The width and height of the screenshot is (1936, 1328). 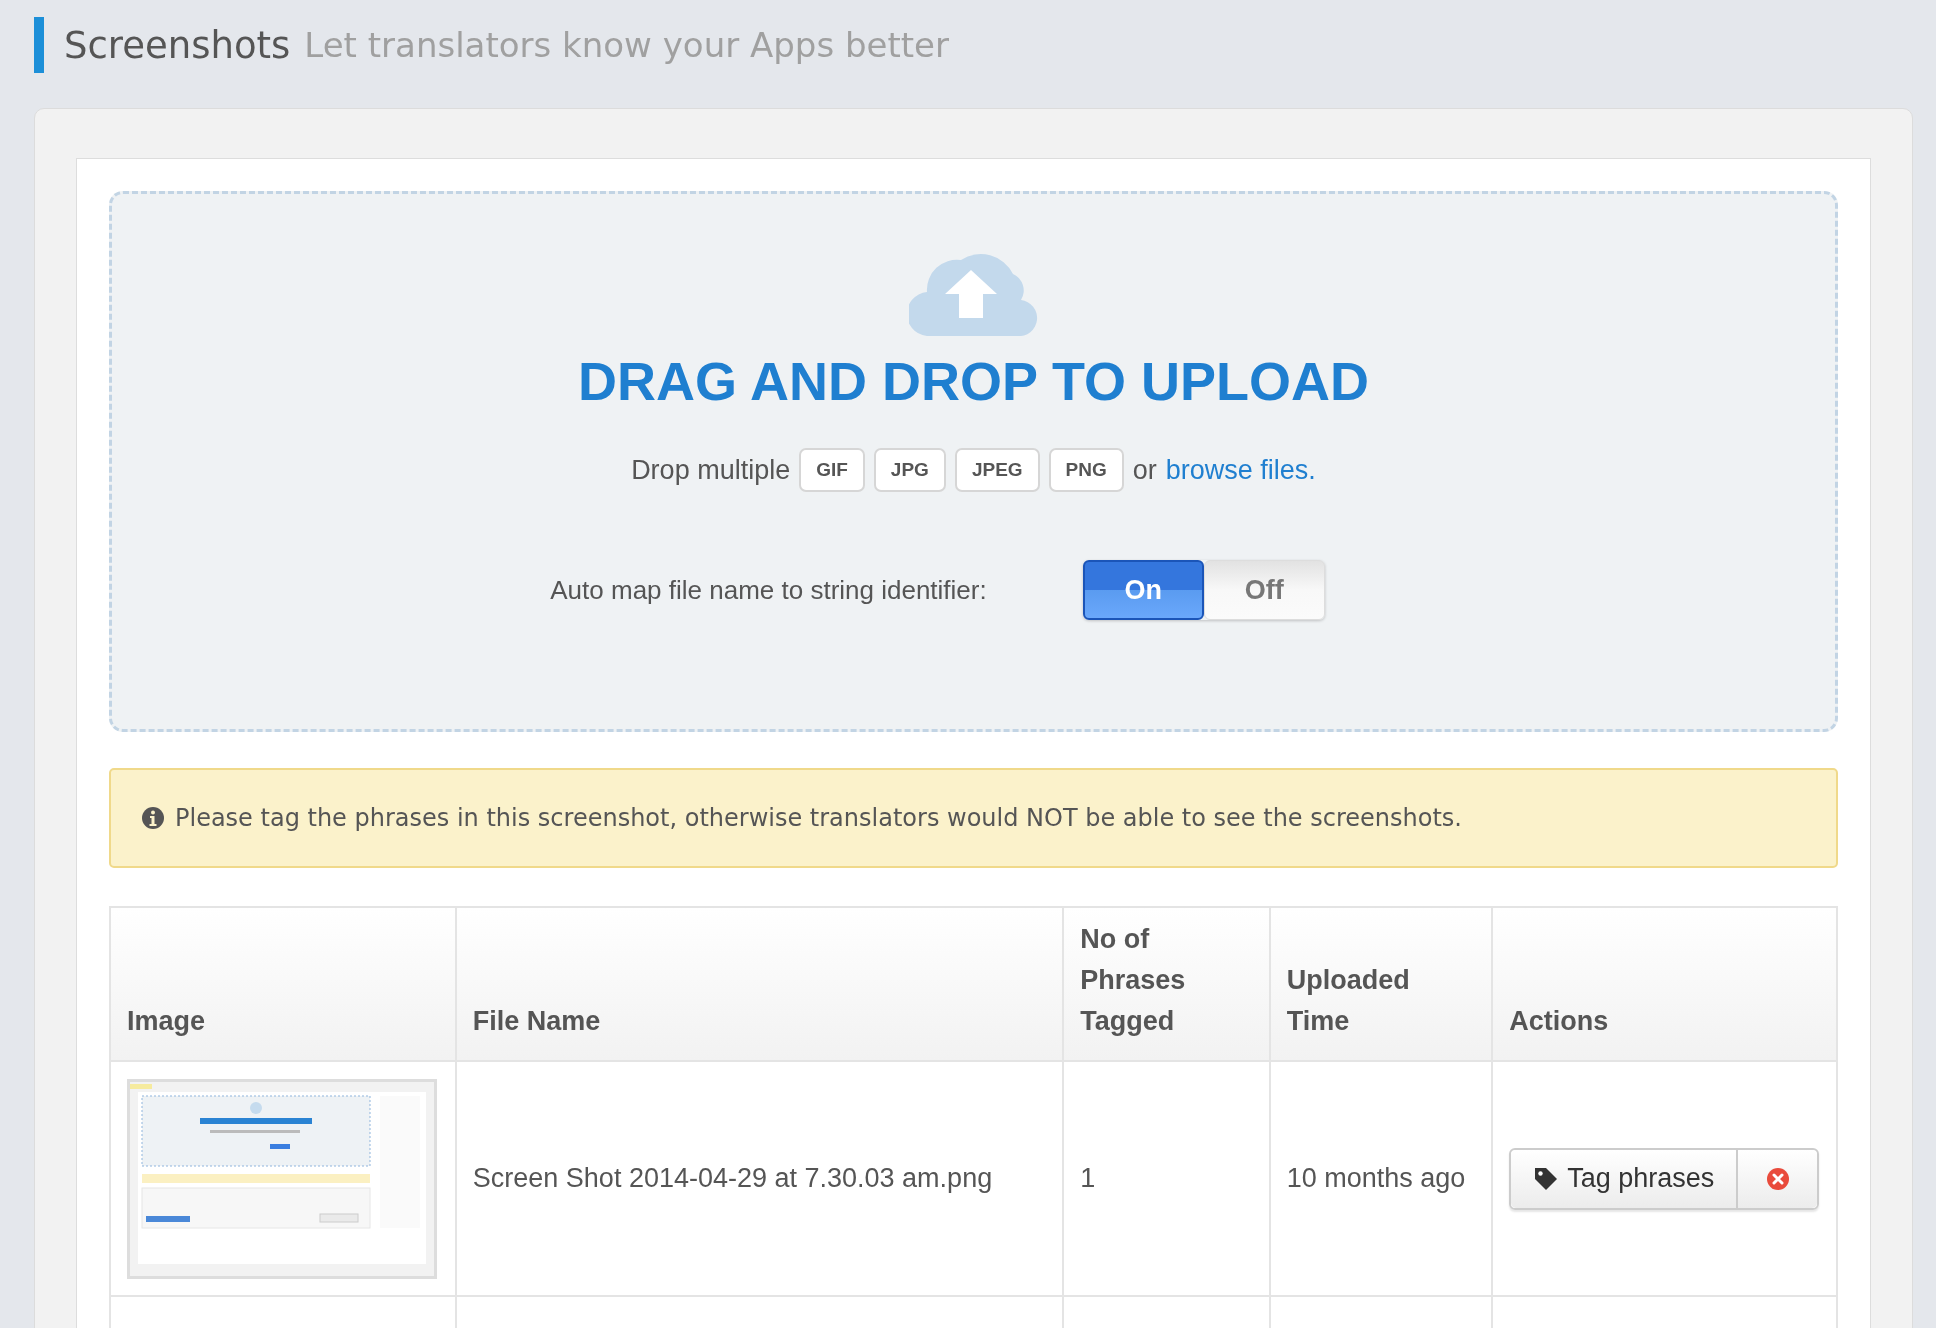 What do you see at coordinates (1664, 984) in the screenshot?
I see `column-header: Actions` at bounding box center [1664, 984].